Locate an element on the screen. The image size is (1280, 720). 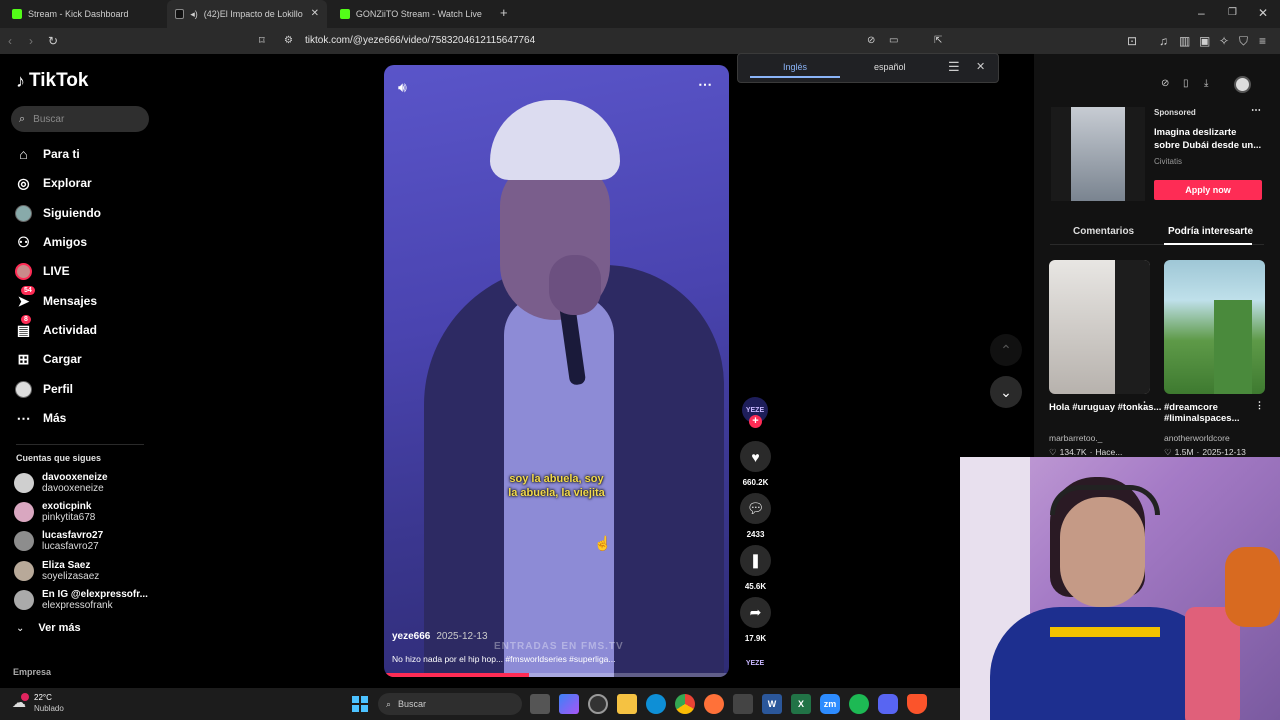
like-button: ♥ 660.2K is located at coordinates (755, 464).